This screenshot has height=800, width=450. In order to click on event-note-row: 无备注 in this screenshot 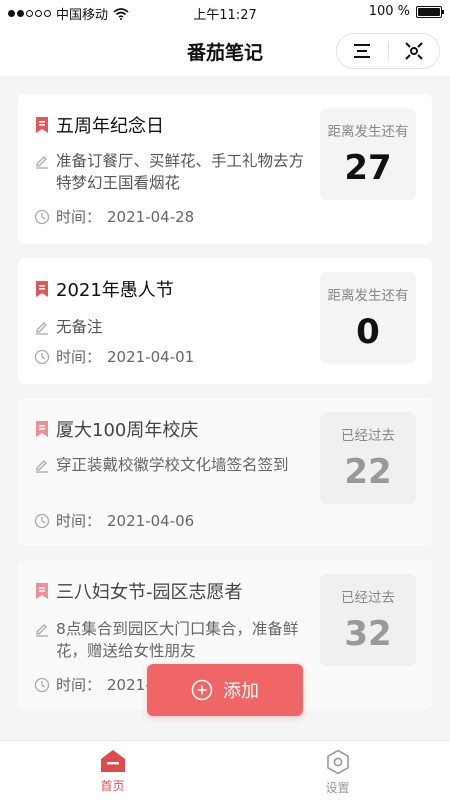, I will do `click(170, 327)`.